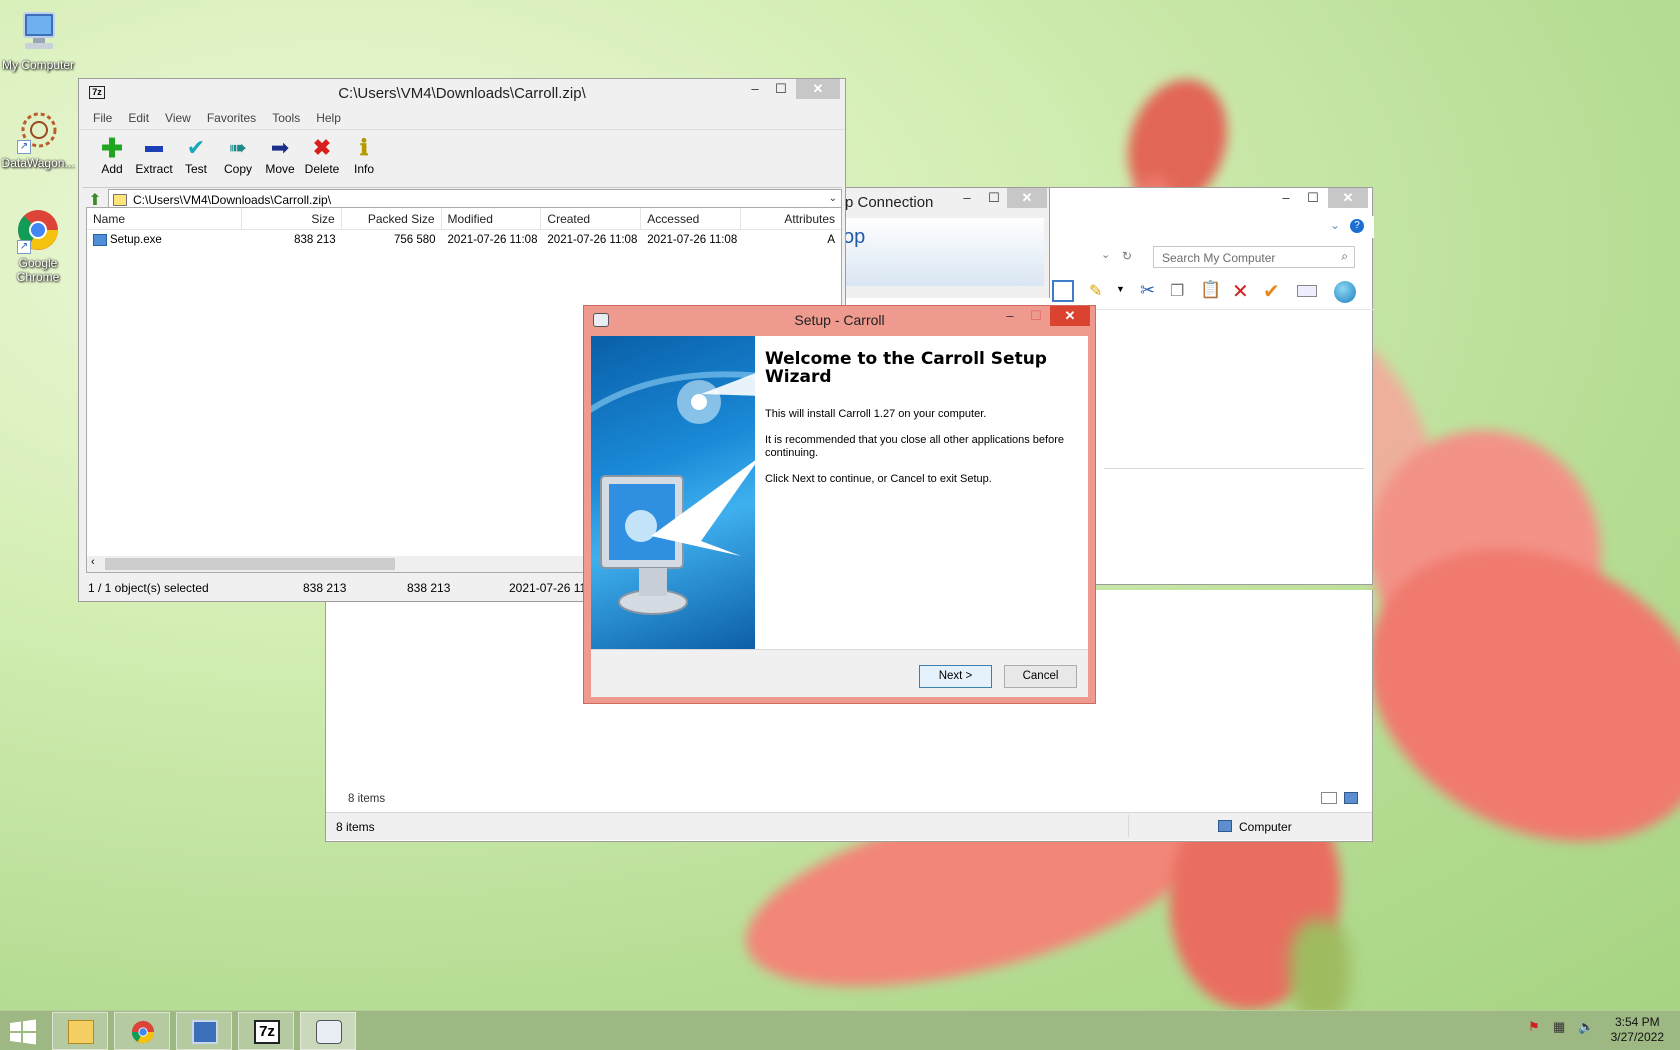 Image resolution: width=1680 pixels, height=1050 pixels. Describe the element at coordinates (142, 1031) in the screenshot. I see `taskbar-chrome` at that location.